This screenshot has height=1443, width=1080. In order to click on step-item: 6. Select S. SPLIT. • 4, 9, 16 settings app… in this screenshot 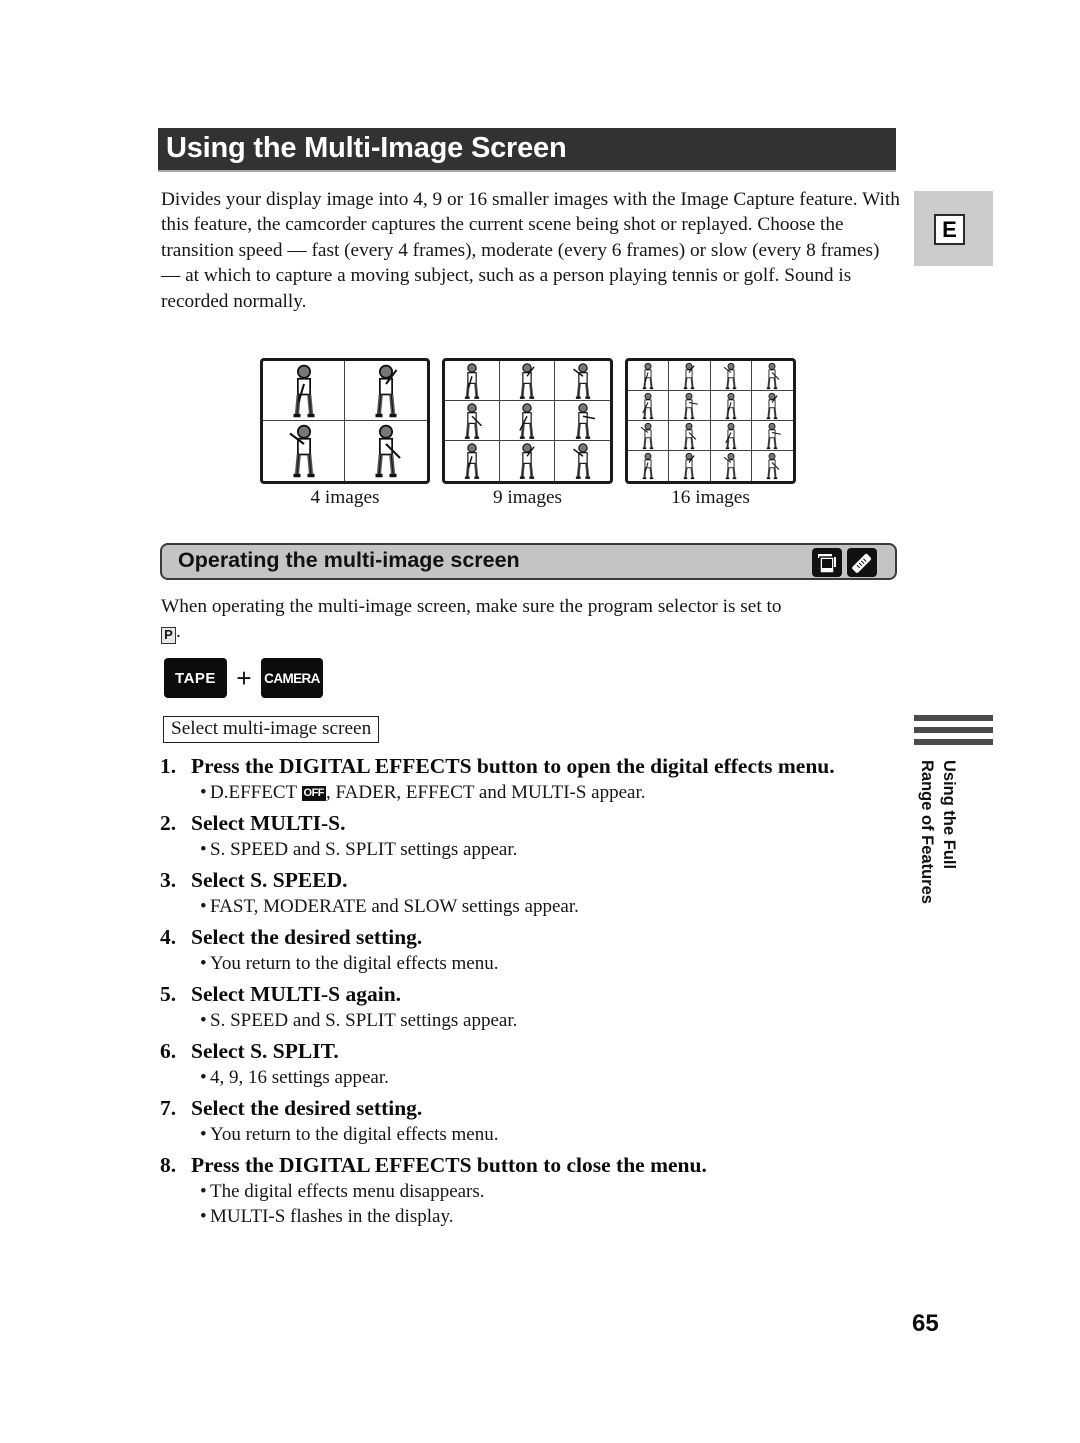, I will do `click(520, 1063)`.